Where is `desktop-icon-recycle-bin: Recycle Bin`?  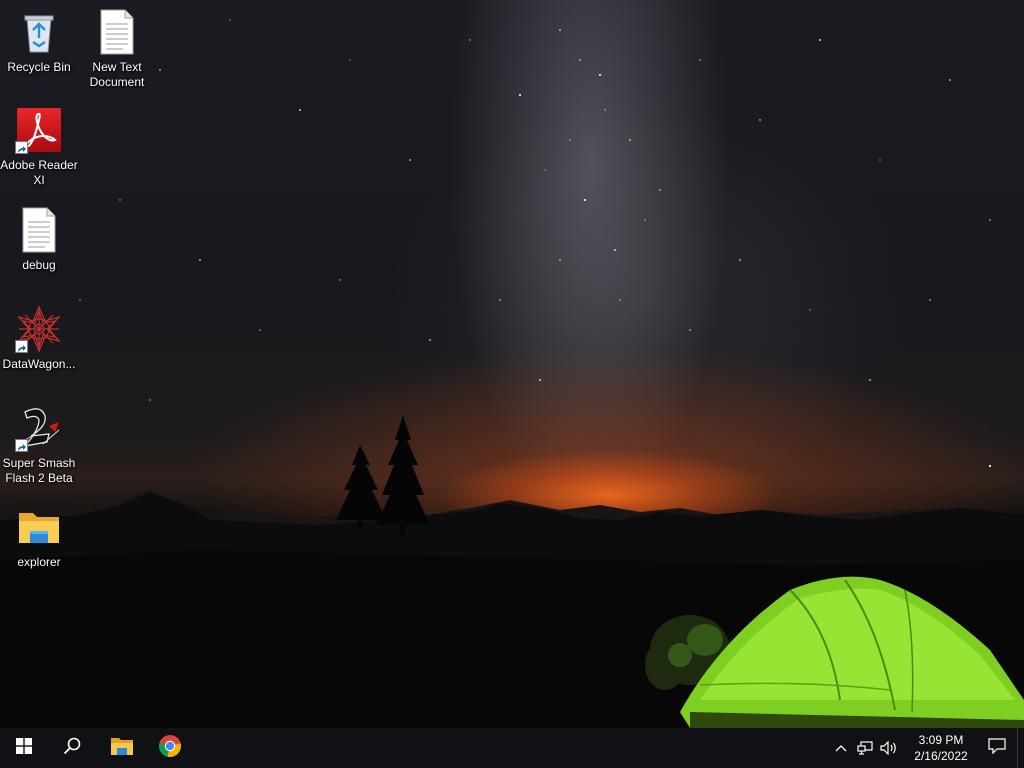 desktop-icon-recycle-bin: Recycle Bin is located at coordinates (39, 41).